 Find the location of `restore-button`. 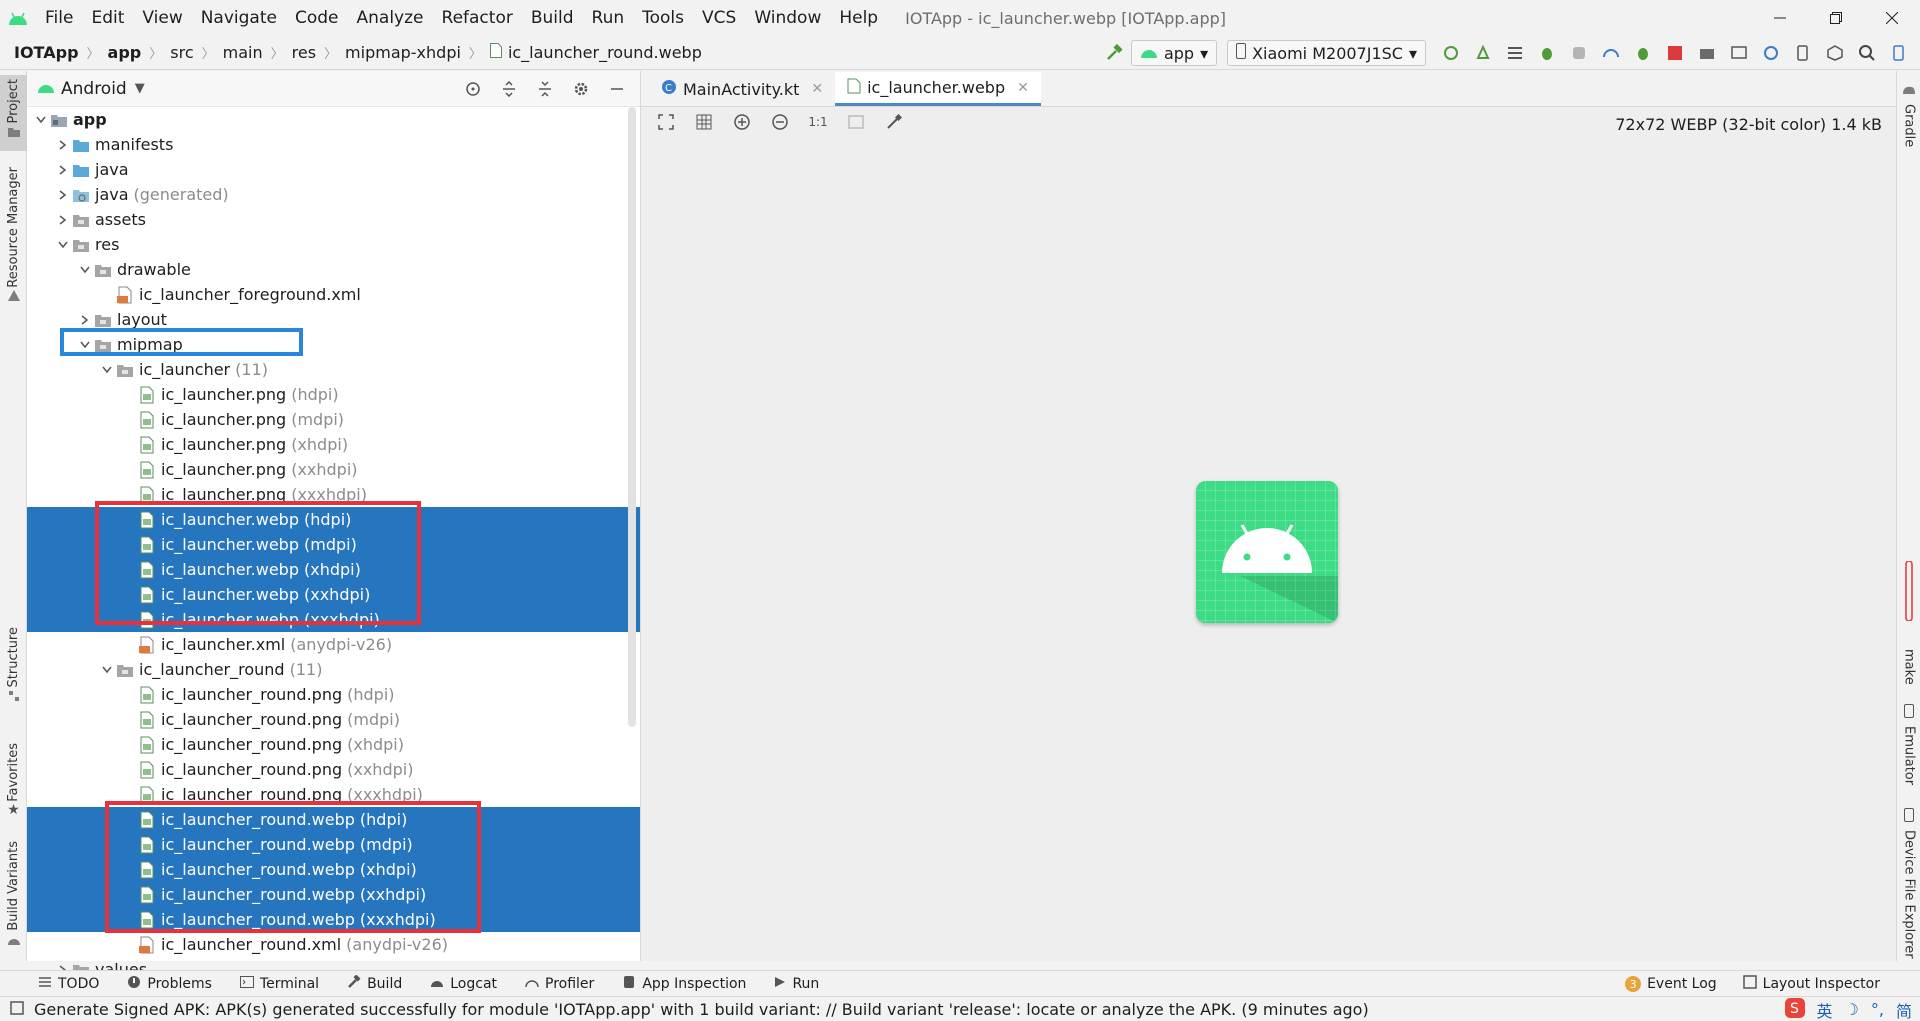

restore-button is located at coordinates (1836, 18).